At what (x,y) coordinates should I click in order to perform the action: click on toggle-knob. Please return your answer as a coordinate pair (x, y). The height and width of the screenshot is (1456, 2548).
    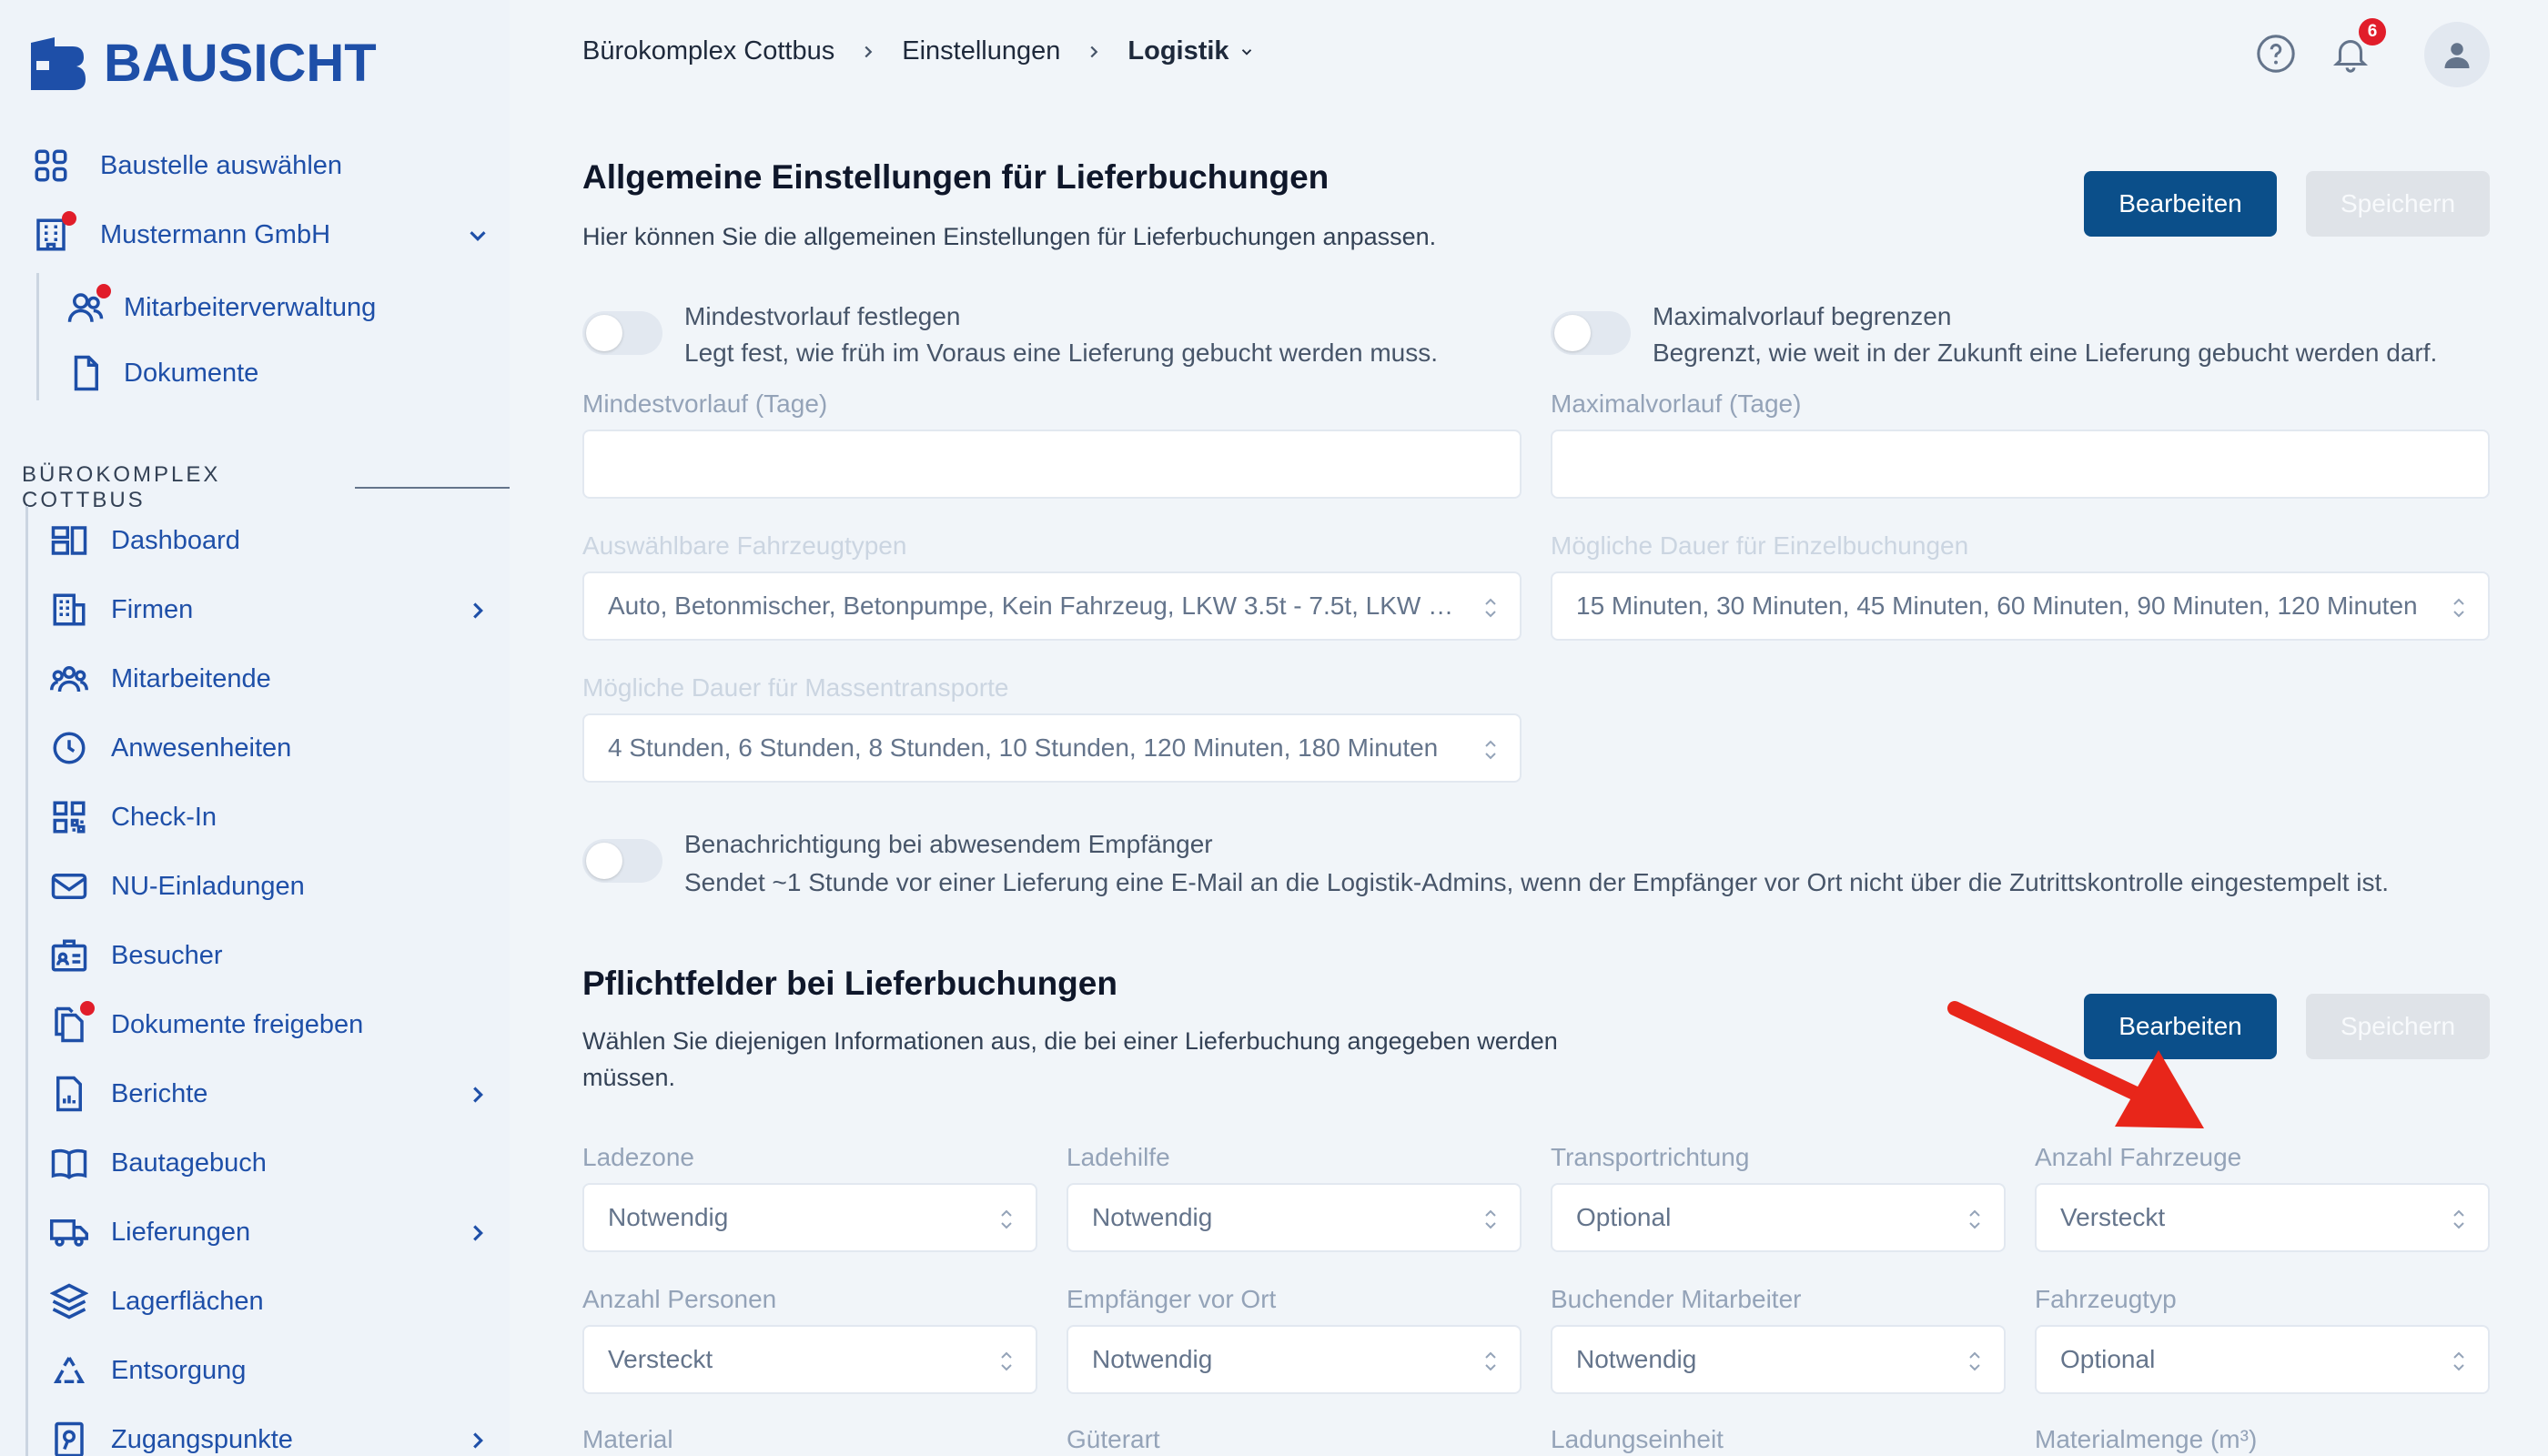
    Looking at the image, I should click on (604, 333).